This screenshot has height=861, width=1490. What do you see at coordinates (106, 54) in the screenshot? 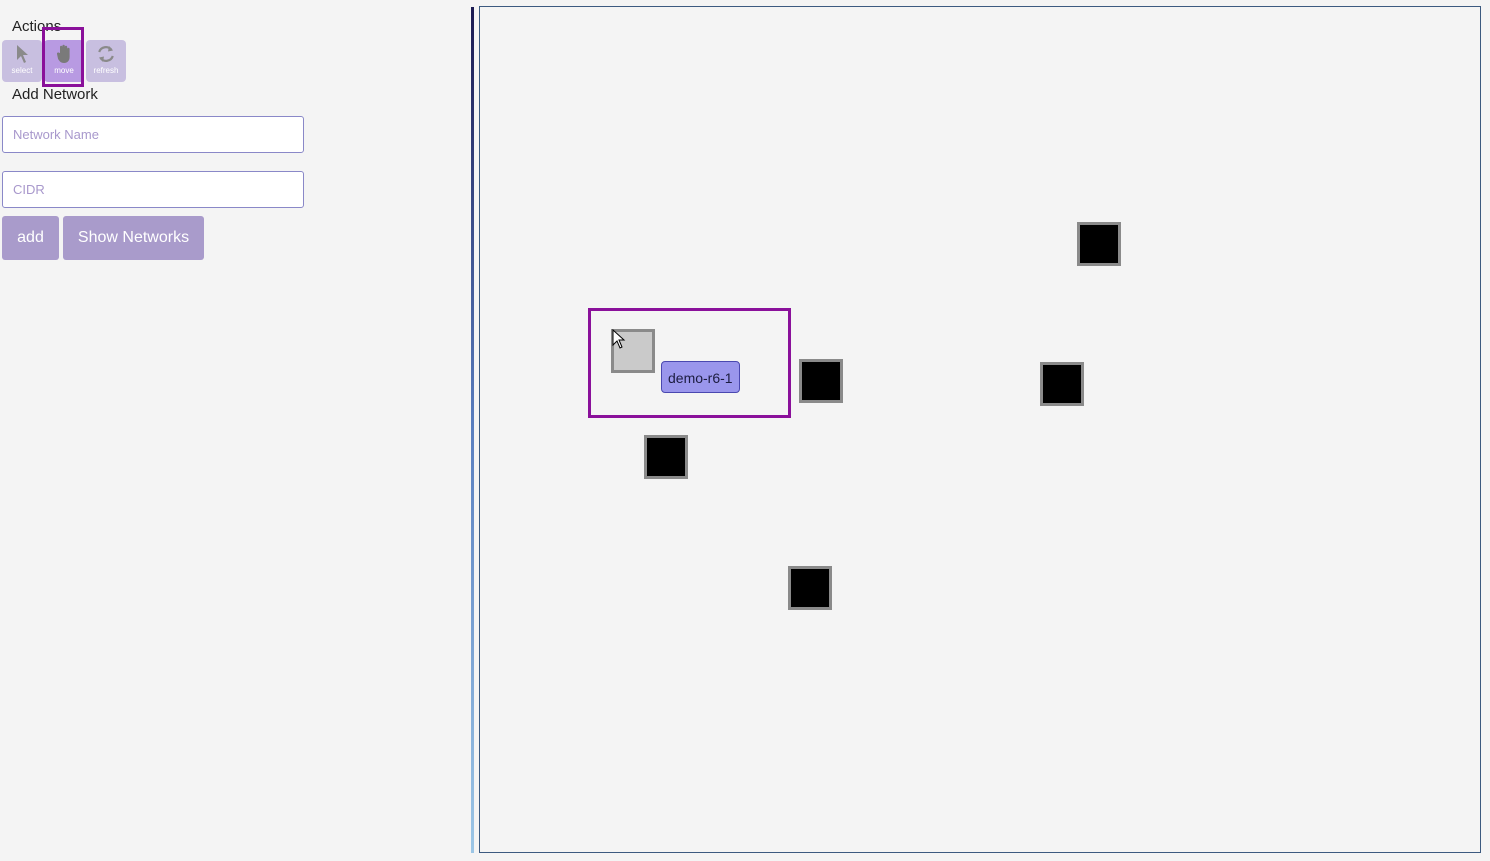
I see `refresh-icon` at bounding box center [106, 54].